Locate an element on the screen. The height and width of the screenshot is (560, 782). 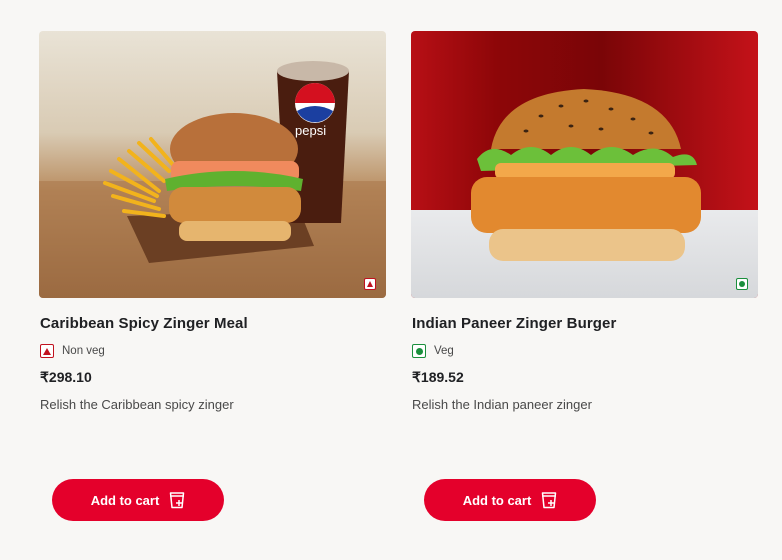
diet-label: Non veg is located at coordinates (83, 351).